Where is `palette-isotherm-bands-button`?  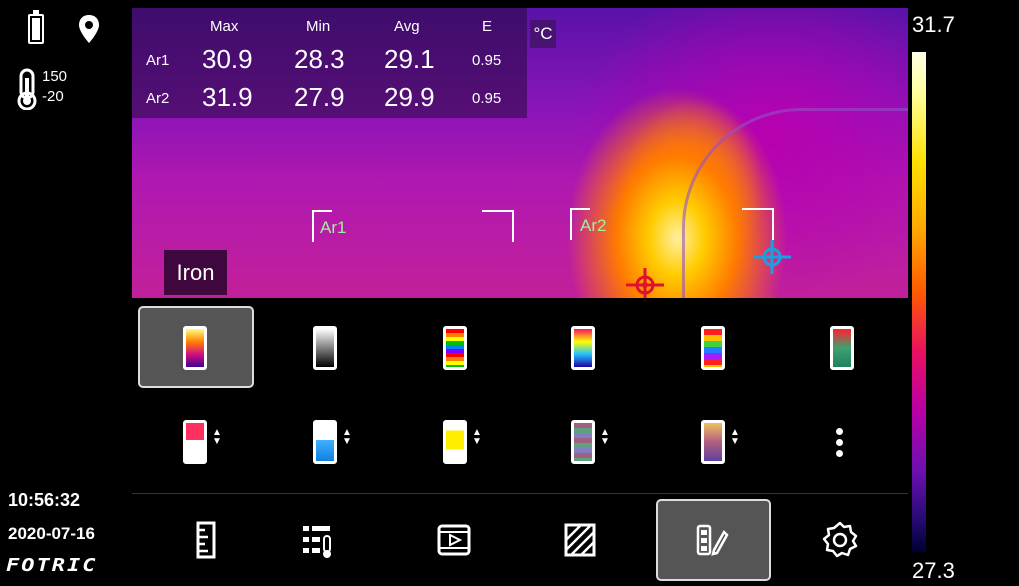
palette-isotherm-bands-button is located at coordinates (583, 442).